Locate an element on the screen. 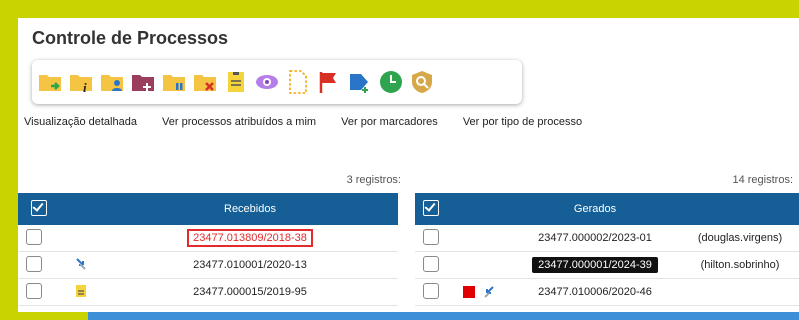 The image size is (799, 320). left-accent-bar is located at coordinates (9, 160).